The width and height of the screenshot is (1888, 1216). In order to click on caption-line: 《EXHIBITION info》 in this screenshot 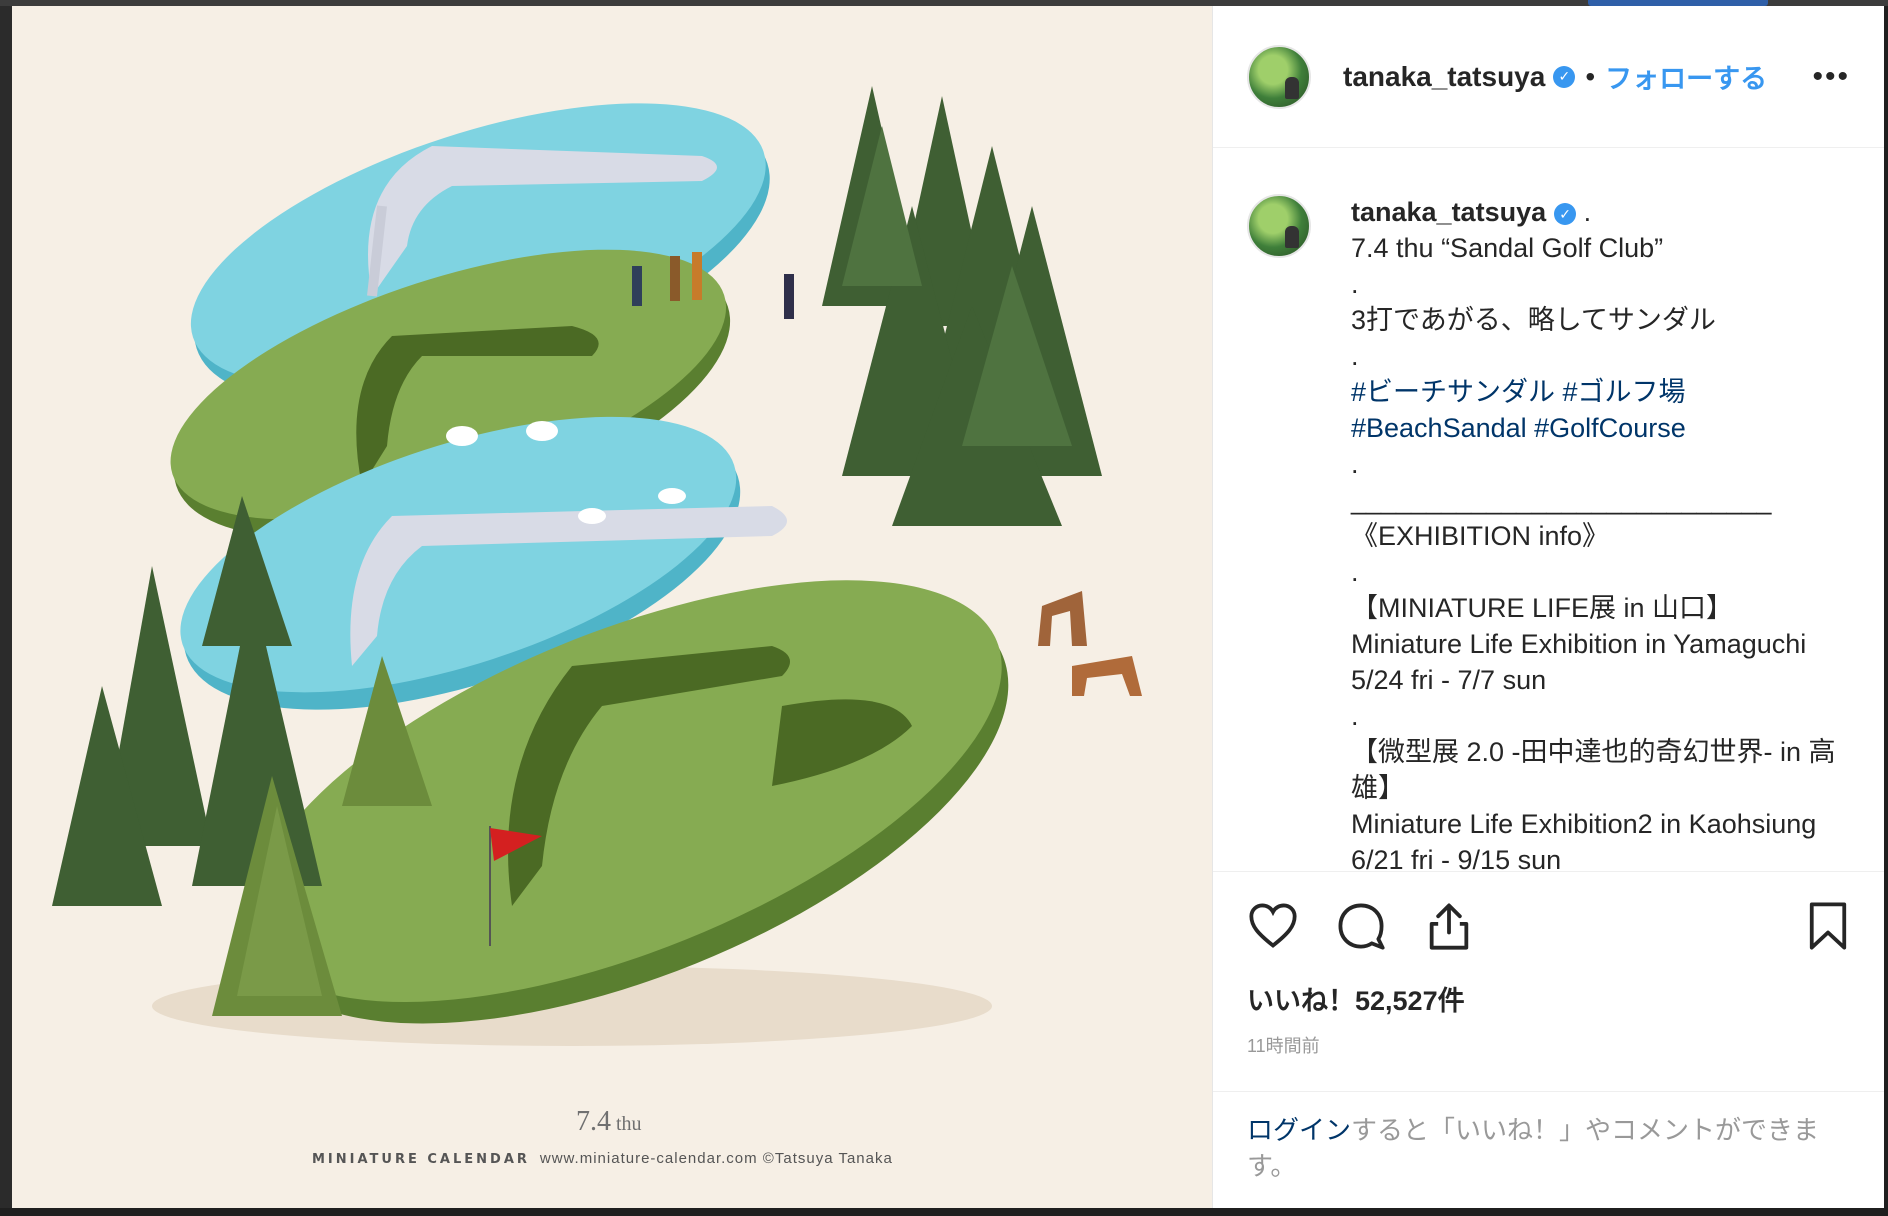, I will do `click(1480, 536)`.